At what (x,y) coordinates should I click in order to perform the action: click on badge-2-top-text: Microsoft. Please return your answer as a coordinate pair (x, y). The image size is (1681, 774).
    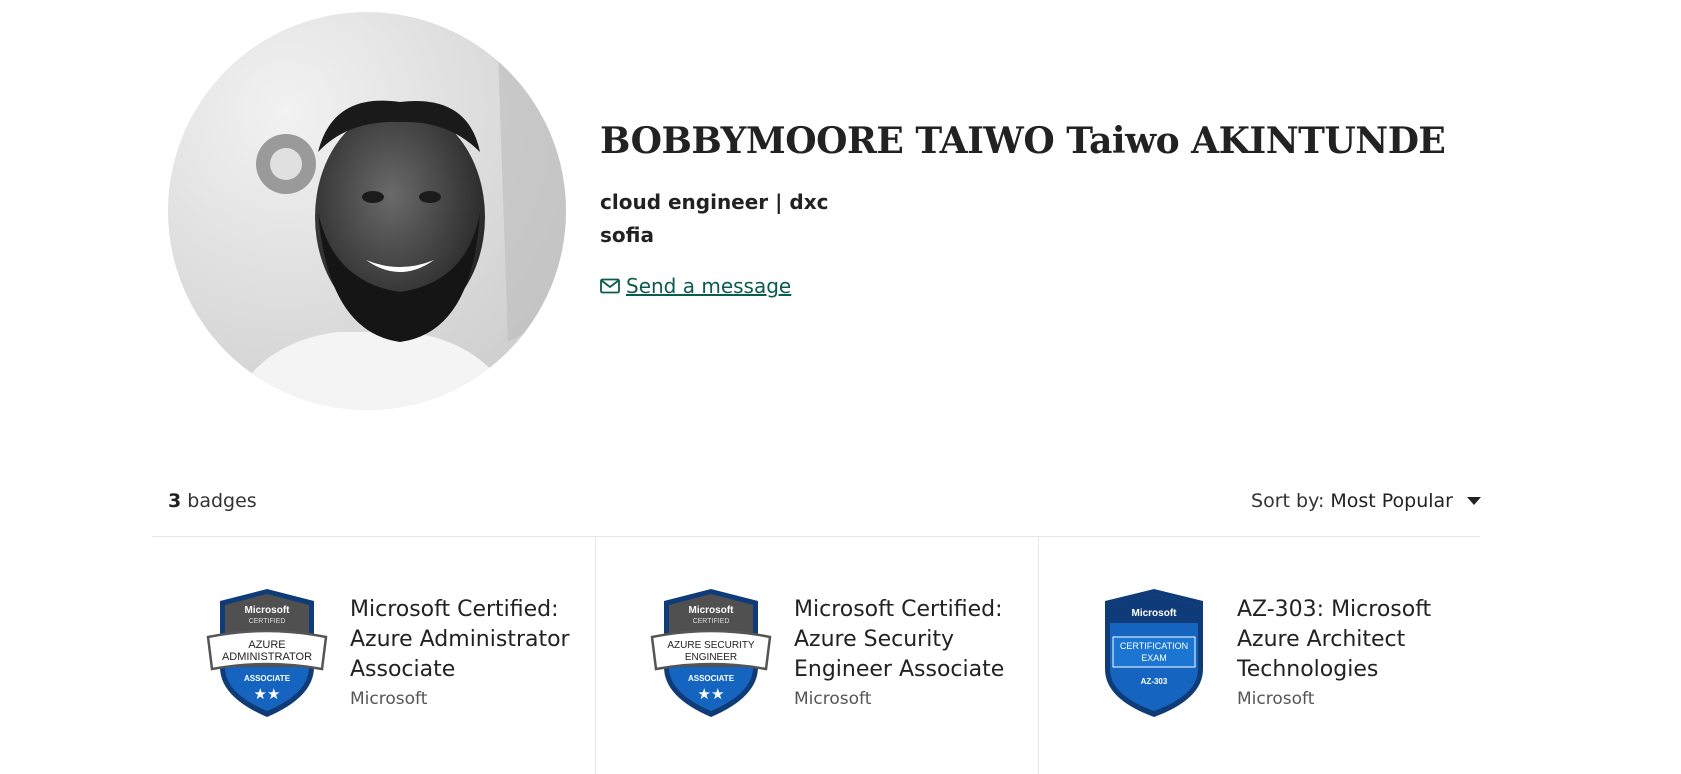
    Looking at the image, I should click on (712, 610).